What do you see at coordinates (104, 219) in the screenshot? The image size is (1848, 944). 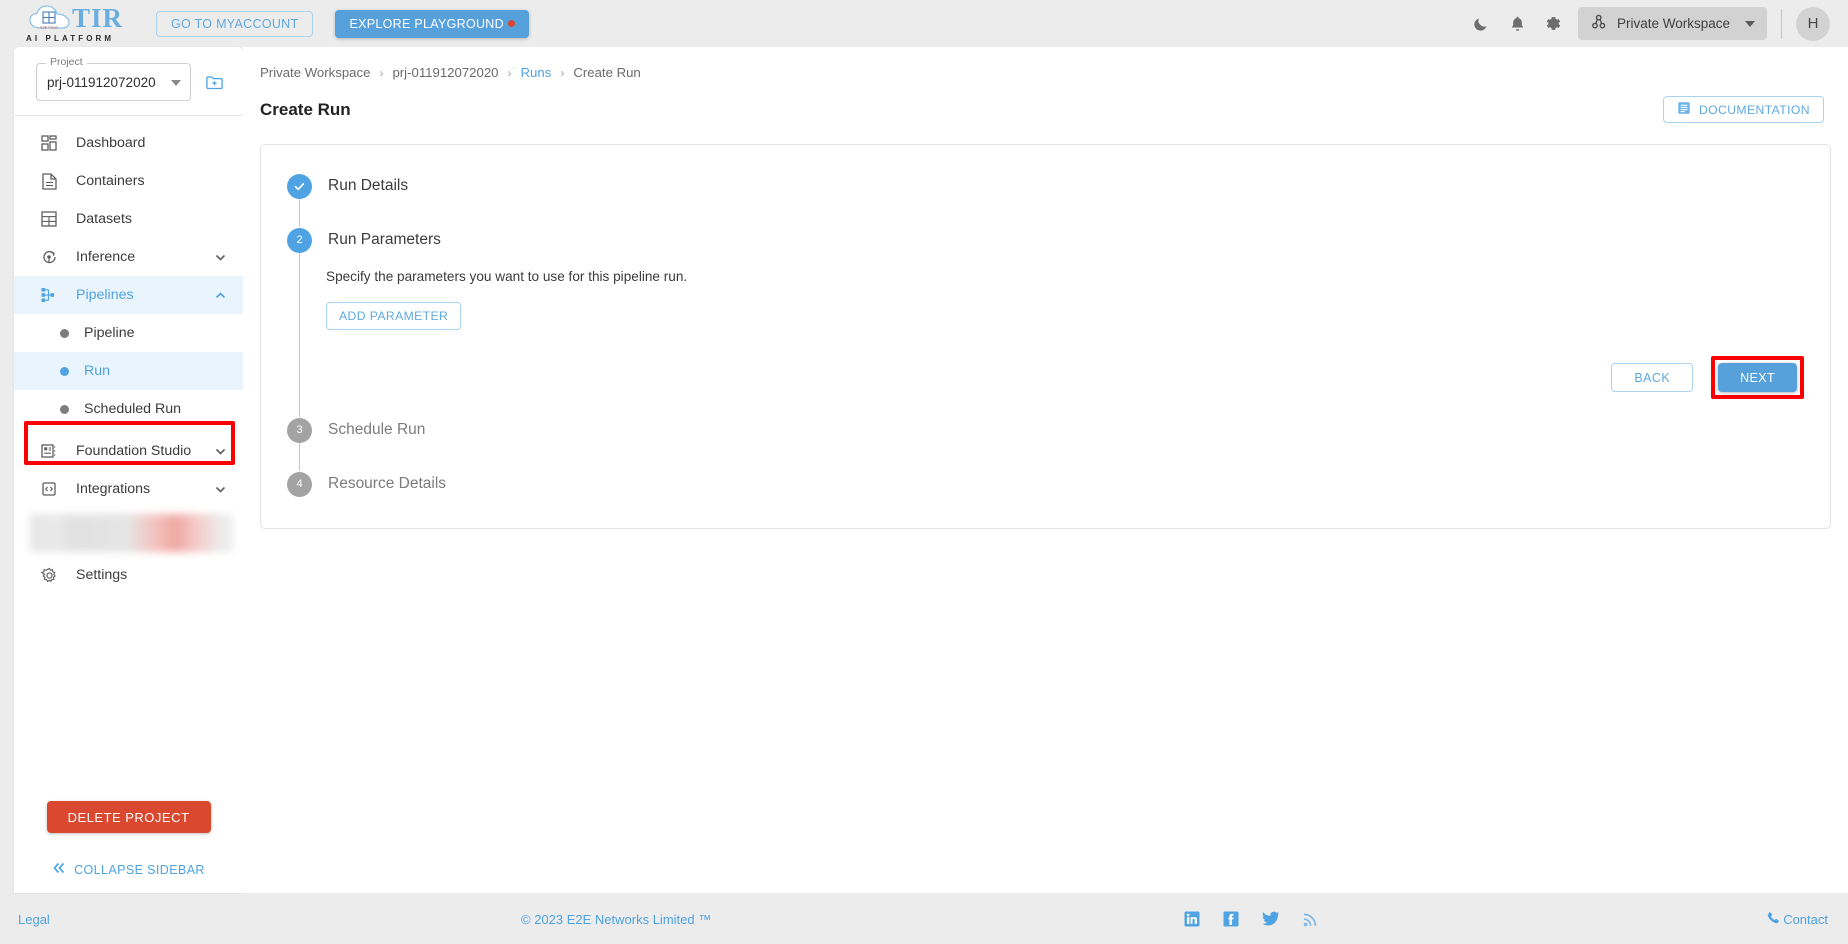 I see `sidebar-item-label: Datasets` at bounding box center [104, 219].